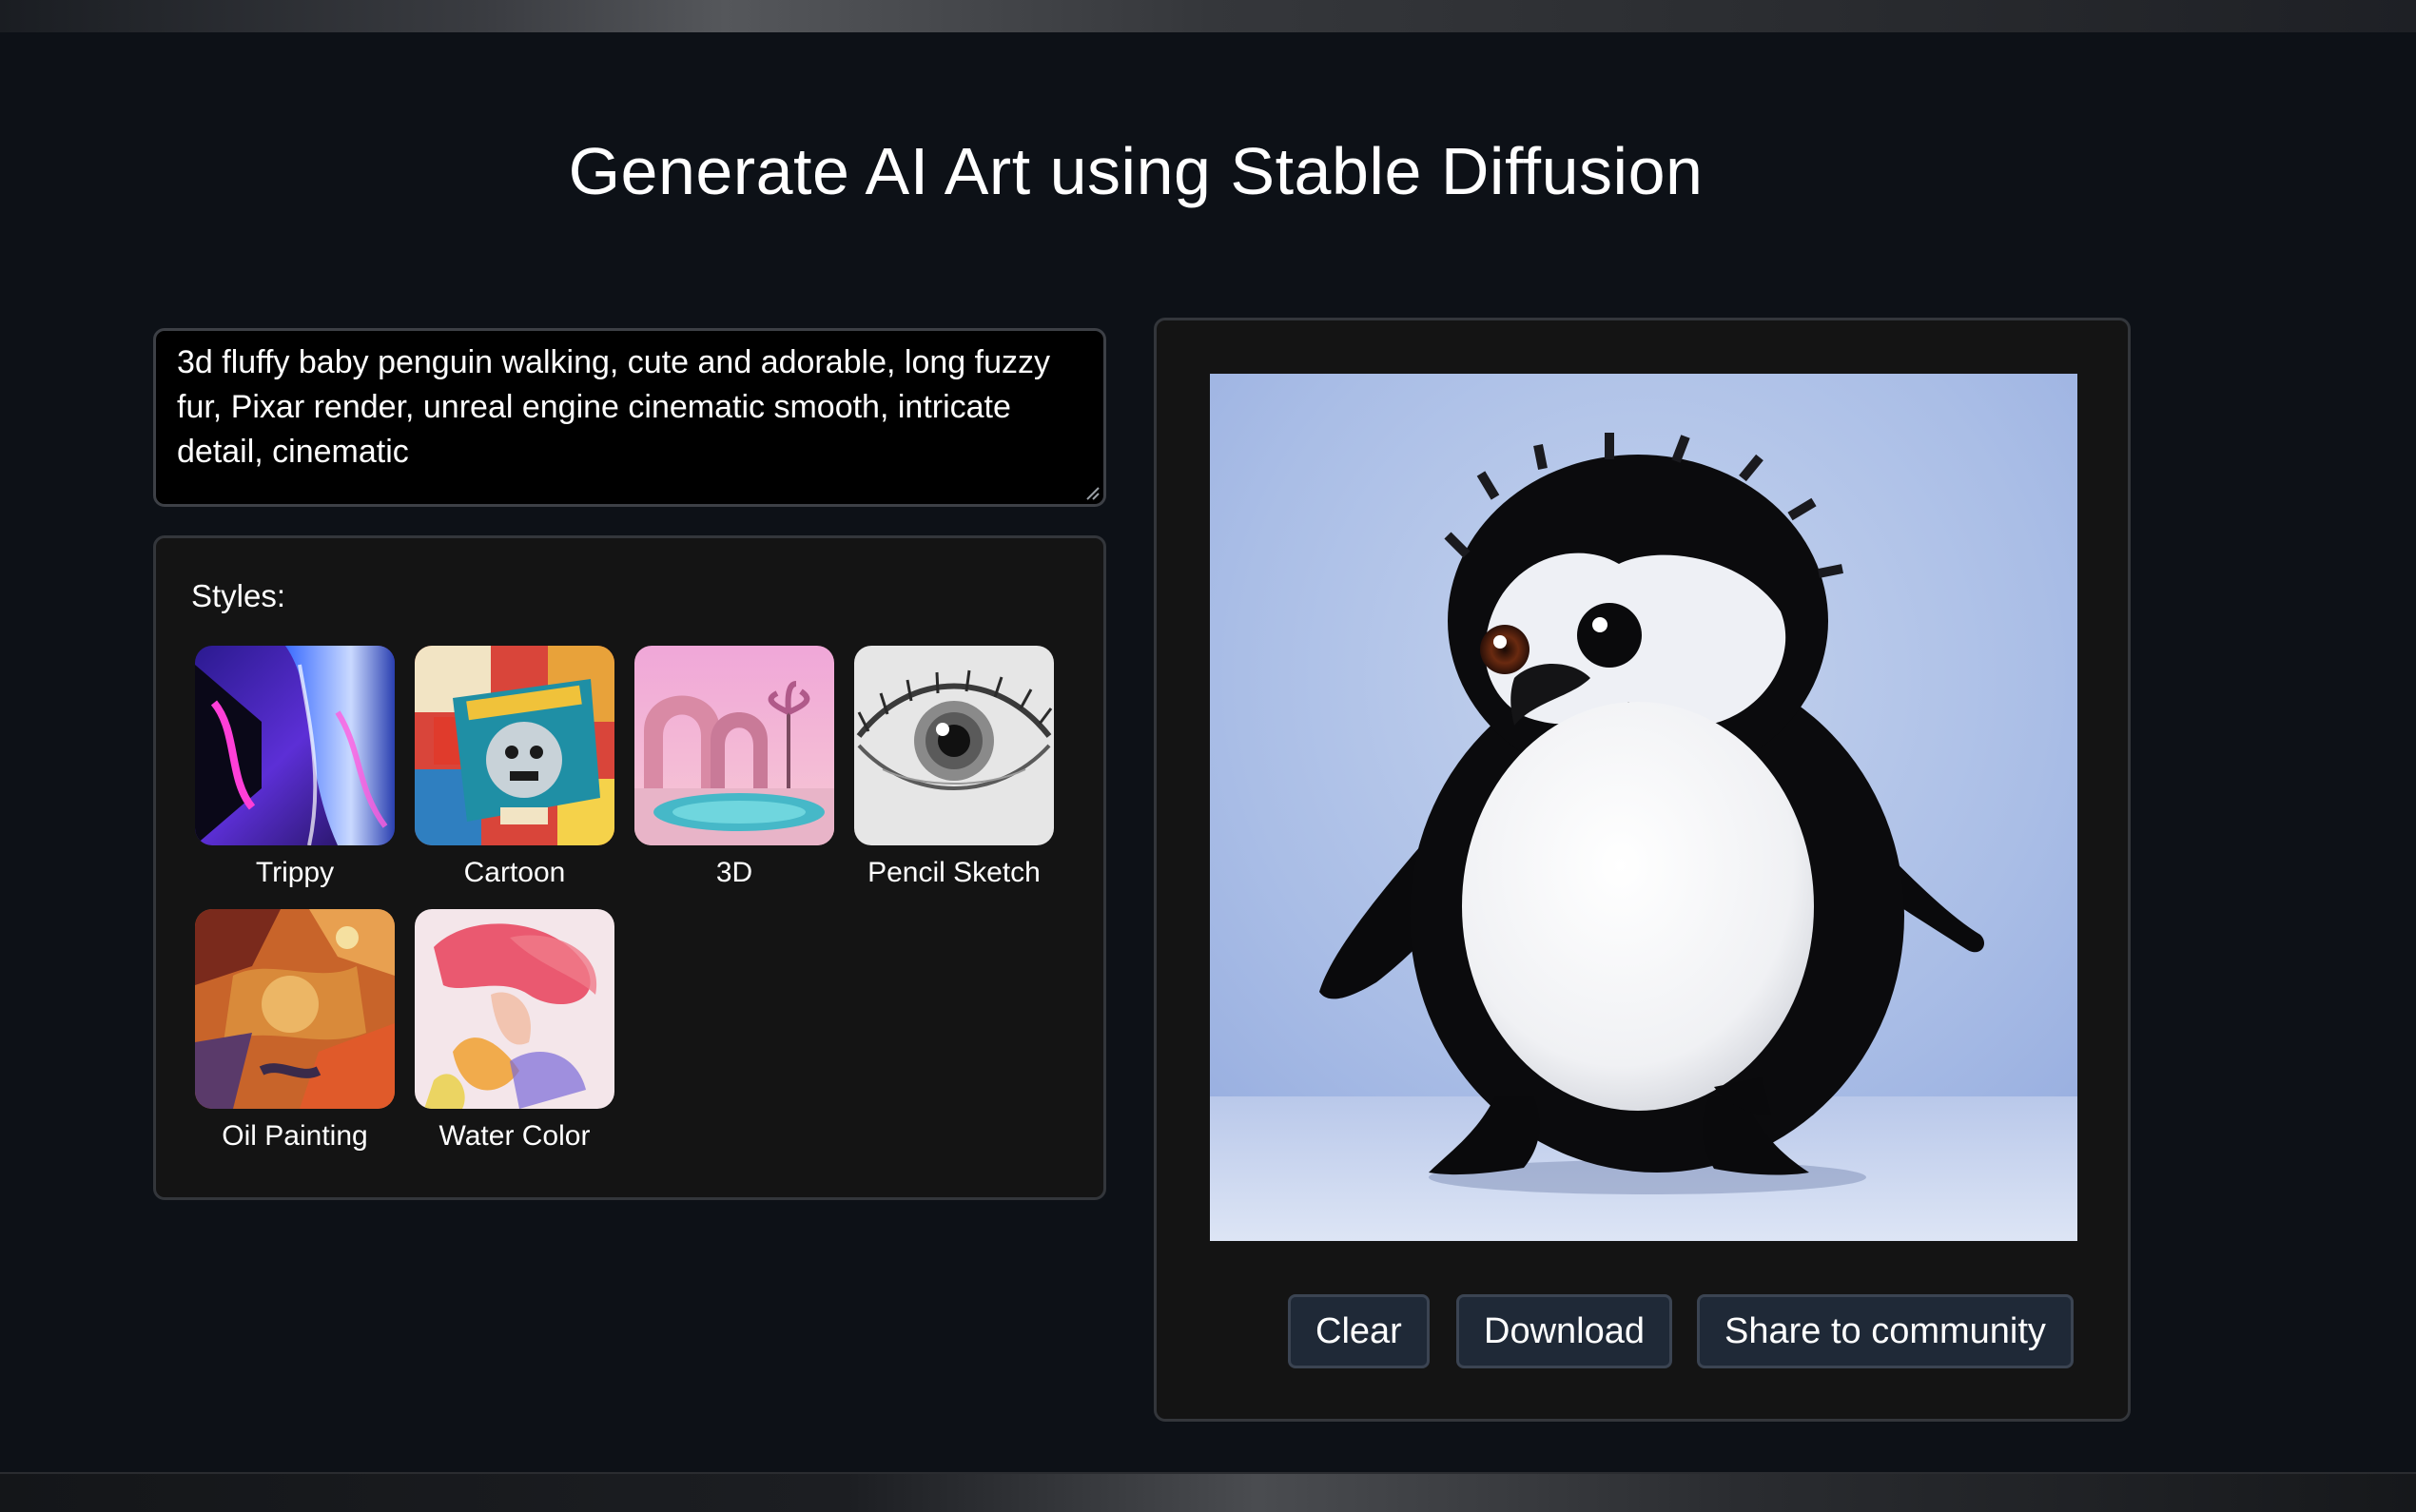 This screenshot has height=1512, width=2416. What do you see at coordinates (954, 745) in the screenshot?
I see `pencil-sketch-thumbnail` at bounding box center [954, 745].